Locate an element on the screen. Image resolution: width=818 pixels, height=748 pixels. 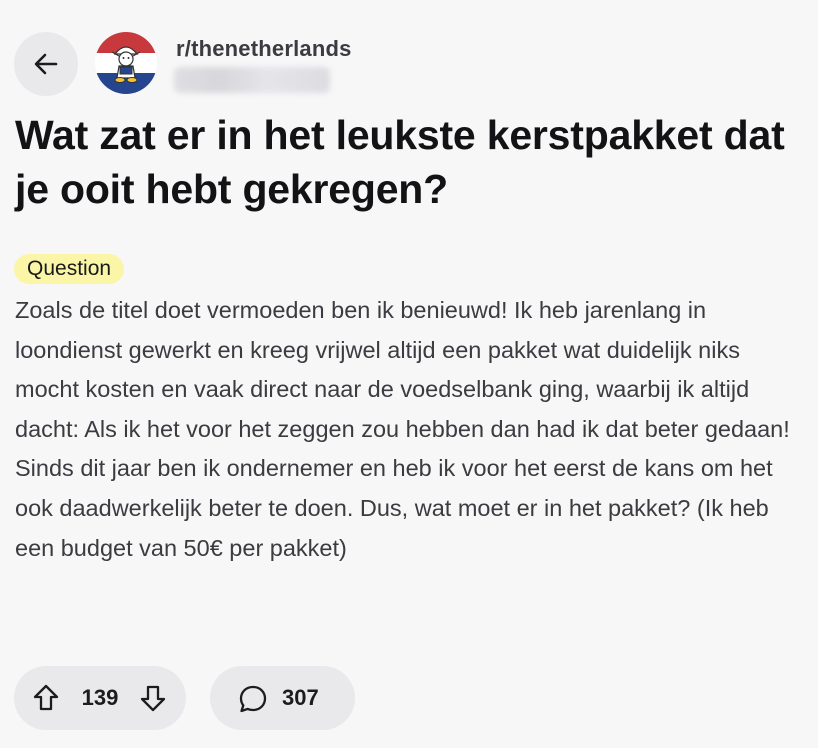
subreddit-avatar is located at coordinates (126, 63).